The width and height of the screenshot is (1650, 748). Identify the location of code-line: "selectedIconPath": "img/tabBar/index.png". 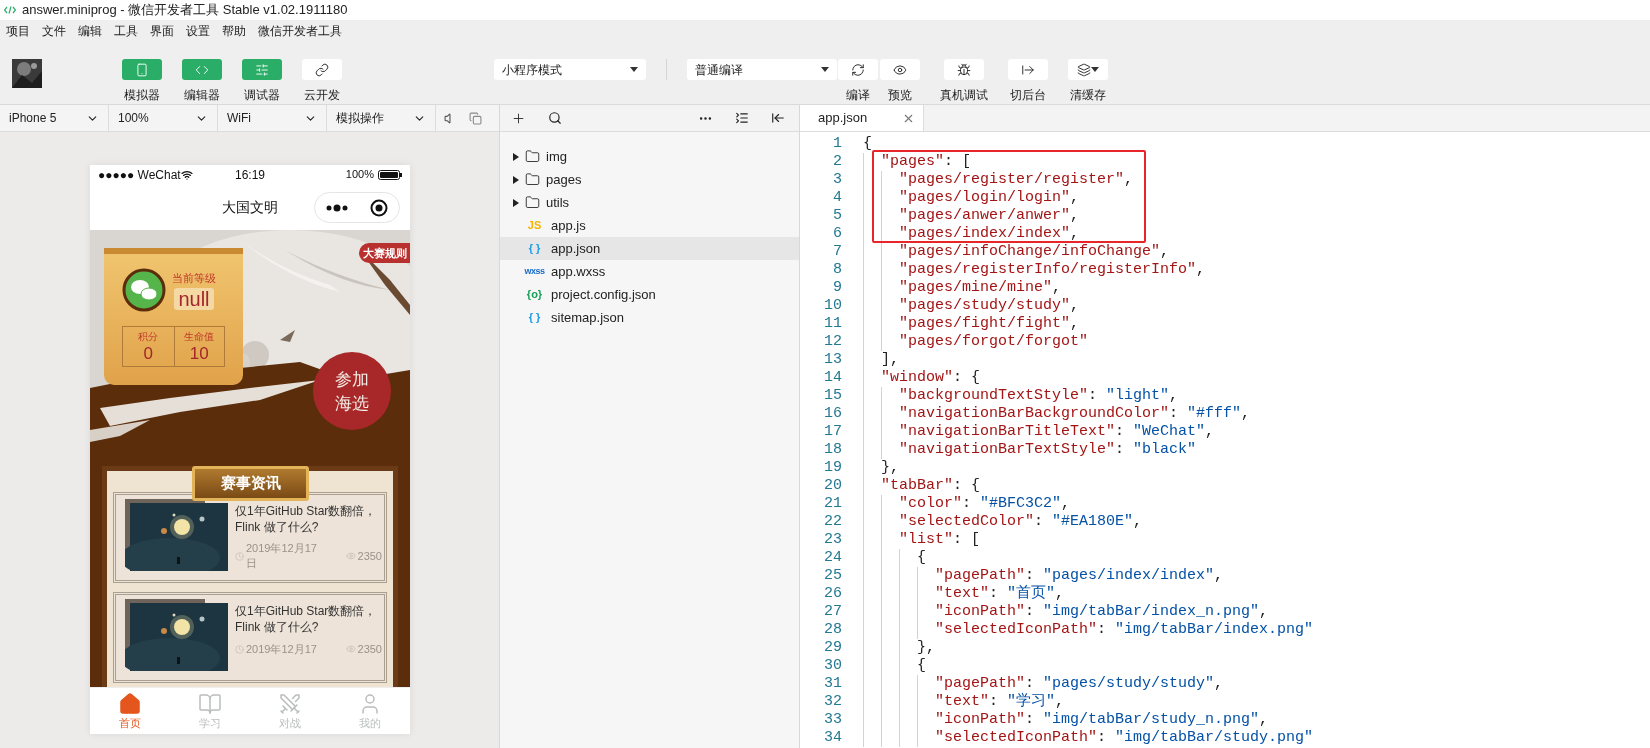
(1124, 630).